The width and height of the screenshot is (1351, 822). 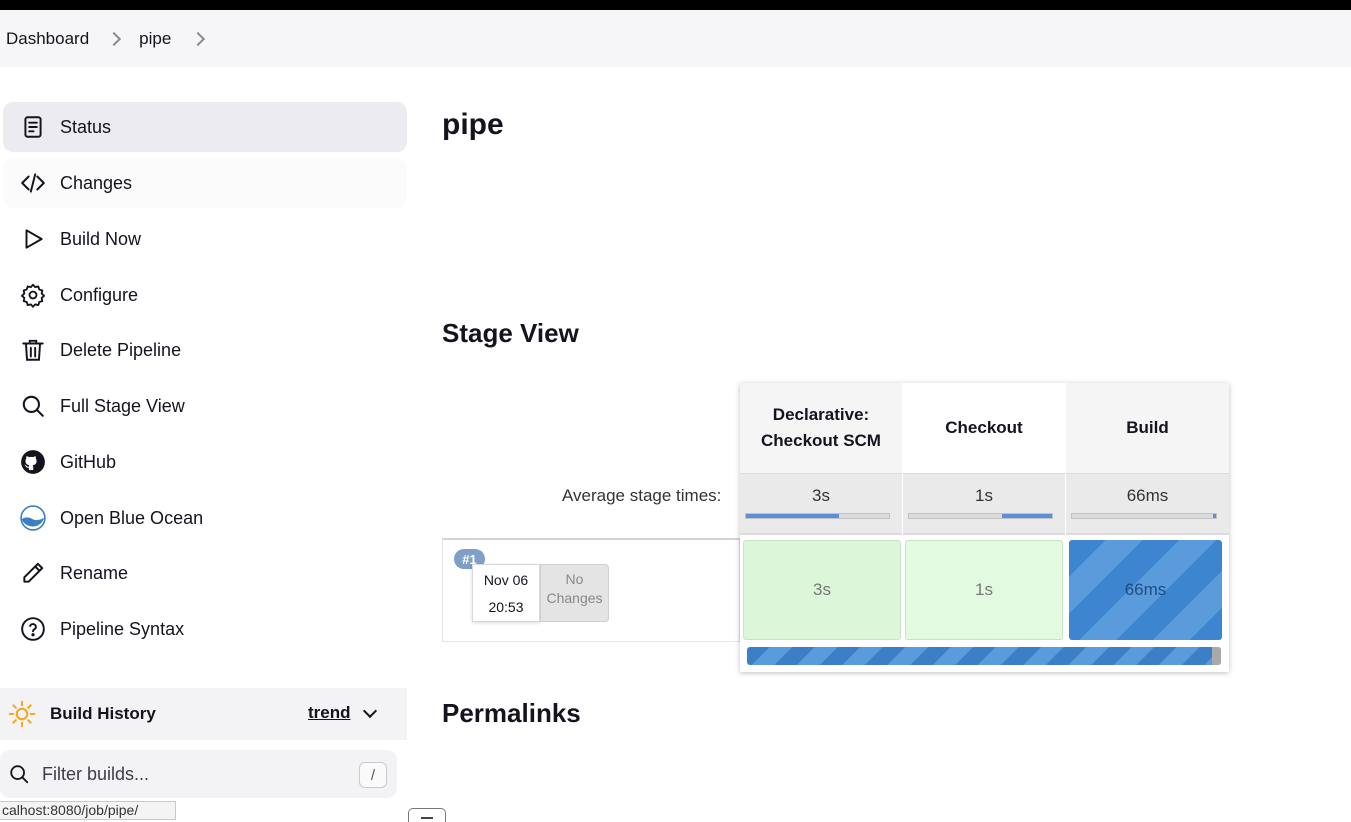 What do you see at coordinates (506, 593) in the screenshot?
I see `build-date: Nov 06 20:53` at bounding box center [506, 593].